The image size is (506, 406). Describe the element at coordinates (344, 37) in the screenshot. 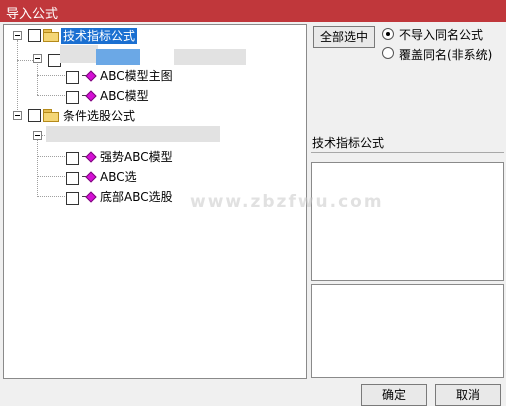

I see `select-all-button: 全部选中` at that location.